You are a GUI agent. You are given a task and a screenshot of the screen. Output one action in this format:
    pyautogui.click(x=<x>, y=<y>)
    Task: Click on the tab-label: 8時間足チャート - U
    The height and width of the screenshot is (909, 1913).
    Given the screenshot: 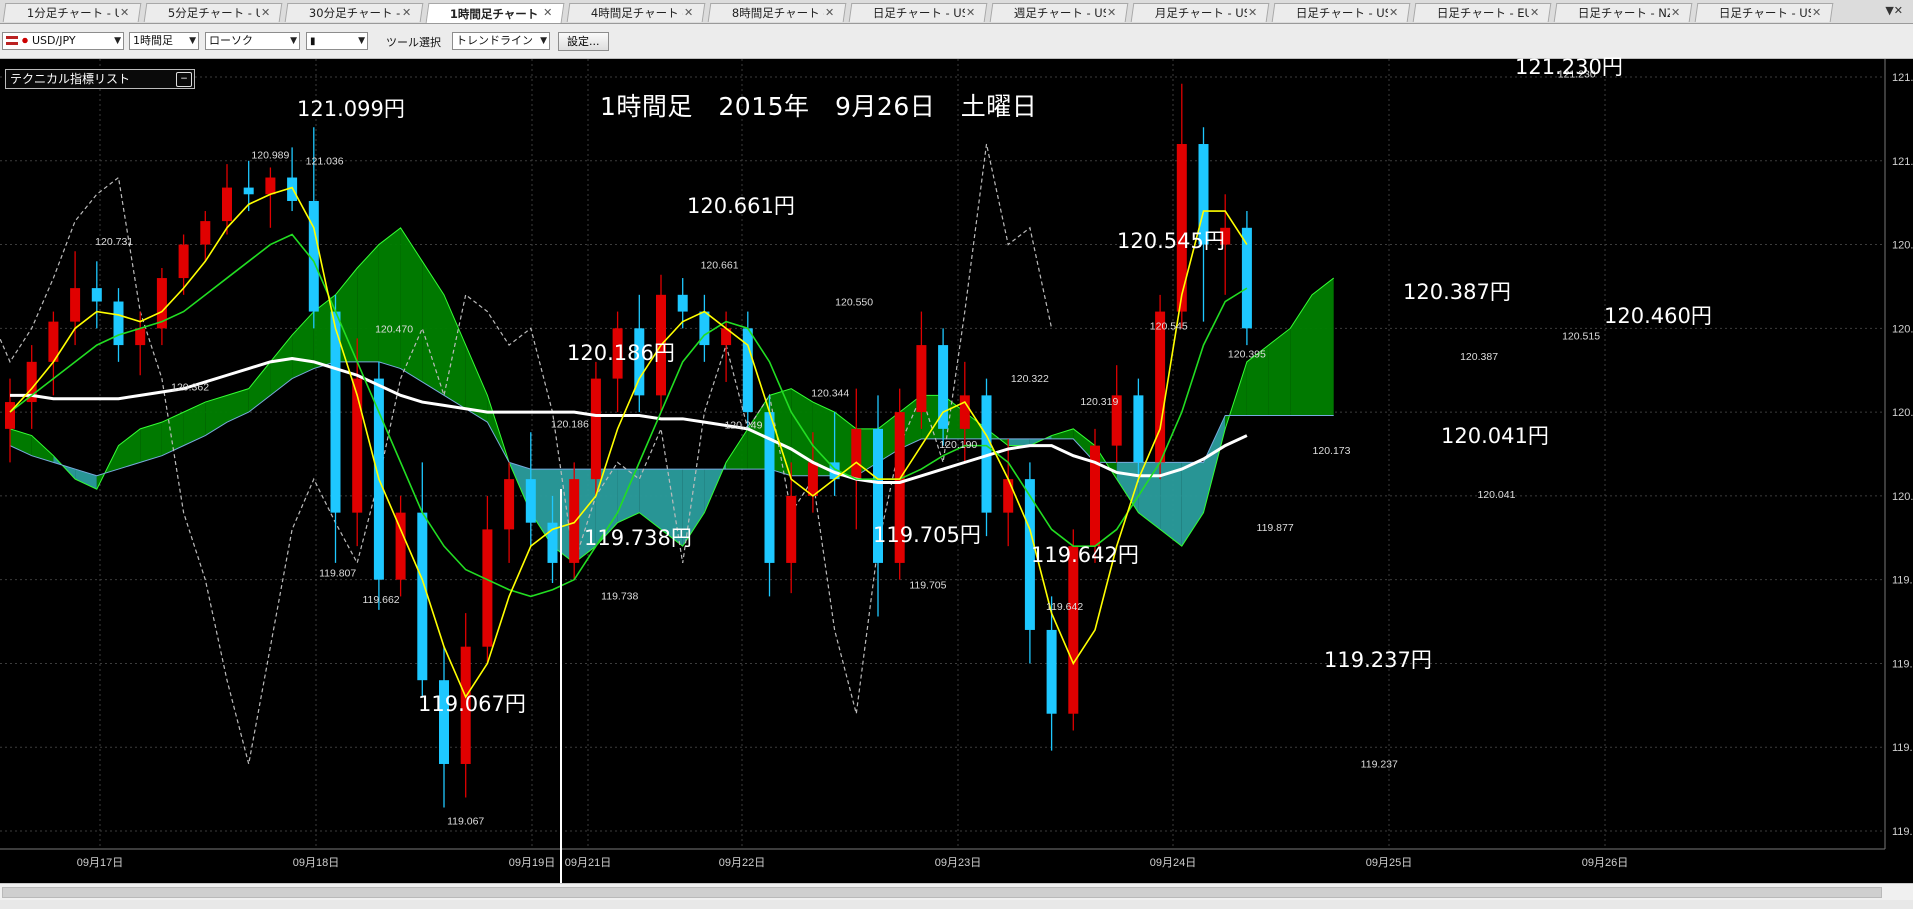 What is the action you would take?
    pyautogui.click(x=777, y=13)
    